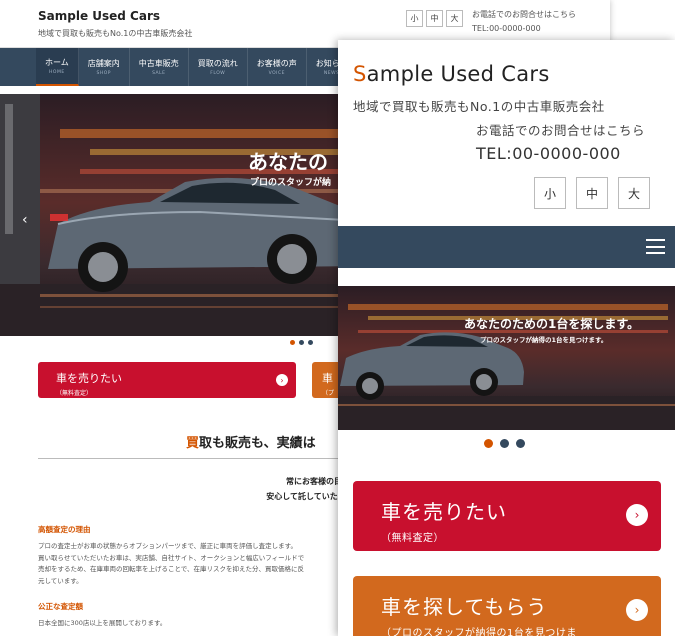 The height and width of the screenshot is (636, 675). I want to click on nav-item-sale: 中古車販売 SALE, so click(159, 67).